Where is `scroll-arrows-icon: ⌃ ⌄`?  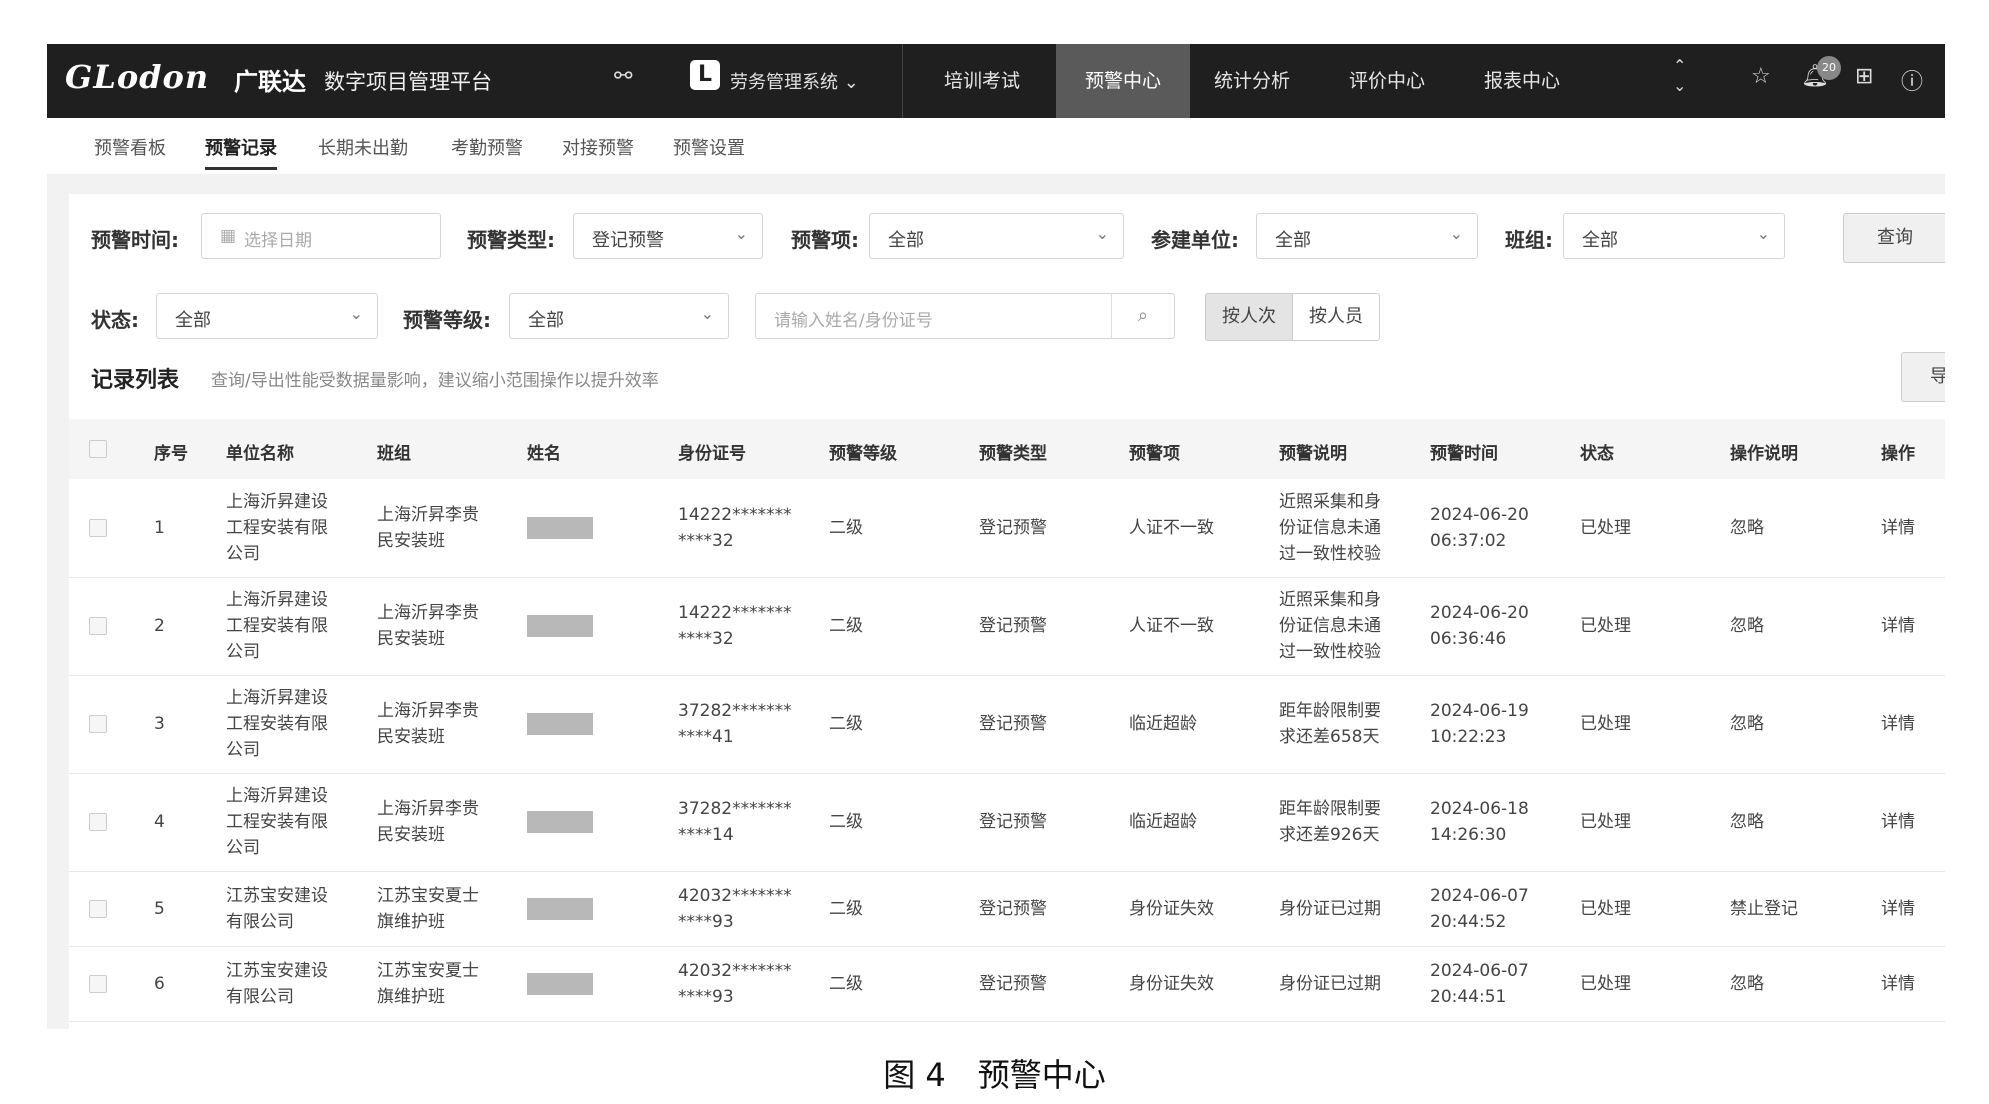 scroll-arrows-icon: ⌃ ⌄ is located at coordinates (1679, 76).